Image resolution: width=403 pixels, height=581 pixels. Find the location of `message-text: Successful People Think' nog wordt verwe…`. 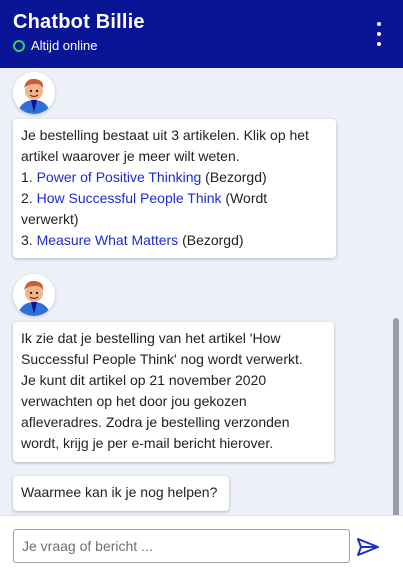

message-text: Successful People Think' nog wordt verwe… is located at coordinates (162, 359).